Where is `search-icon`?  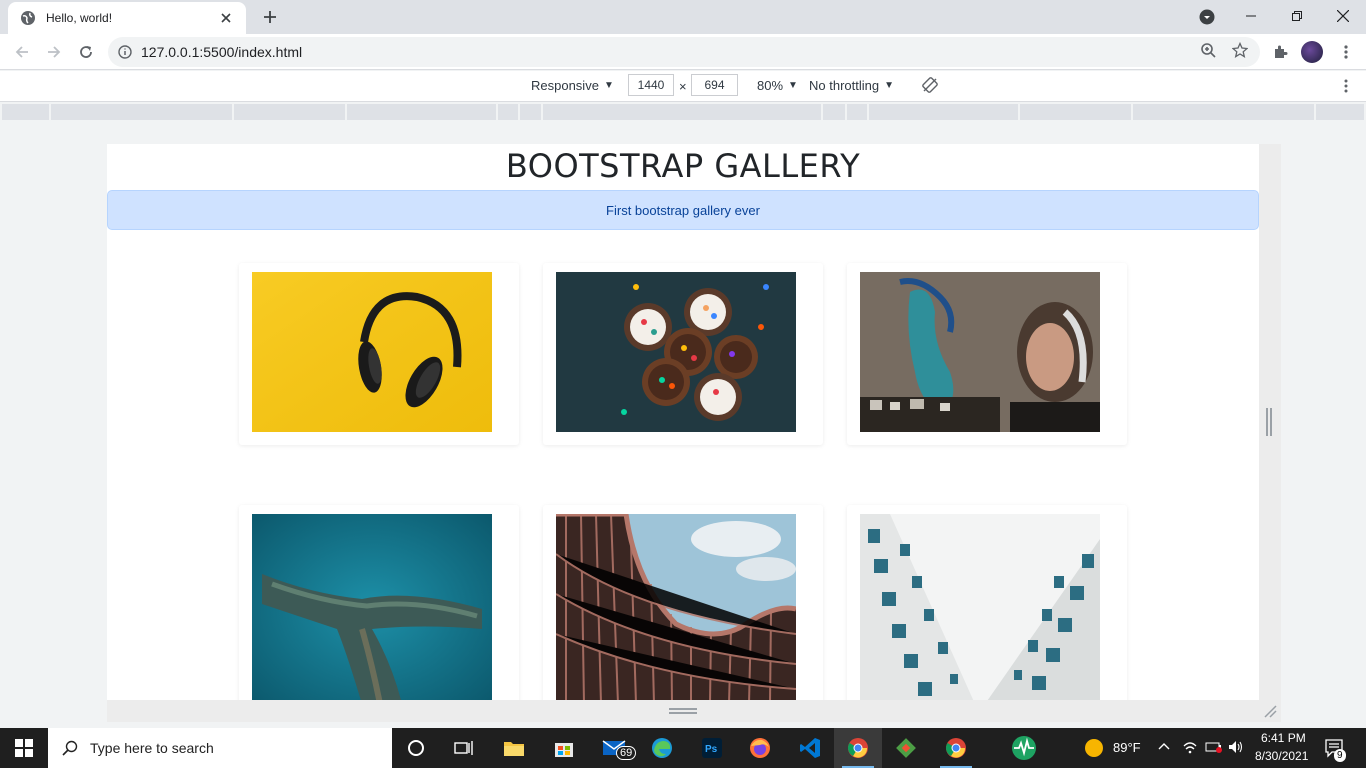
search-icon is located at coordinates (70, 748).